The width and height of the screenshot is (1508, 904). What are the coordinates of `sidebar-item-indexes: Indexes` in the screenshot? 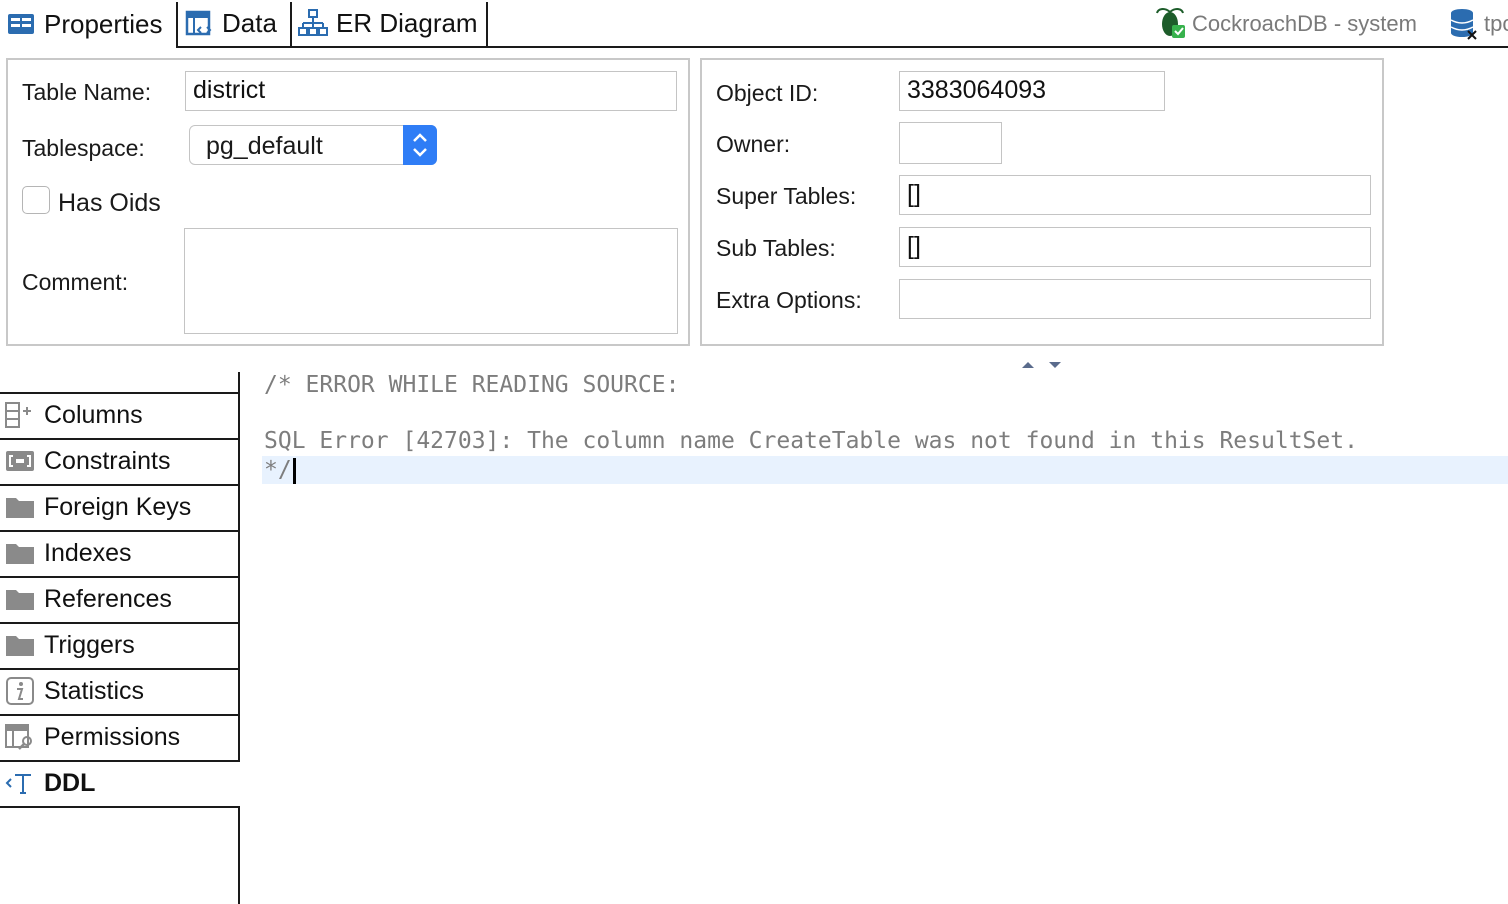 It's located at (119, 553).